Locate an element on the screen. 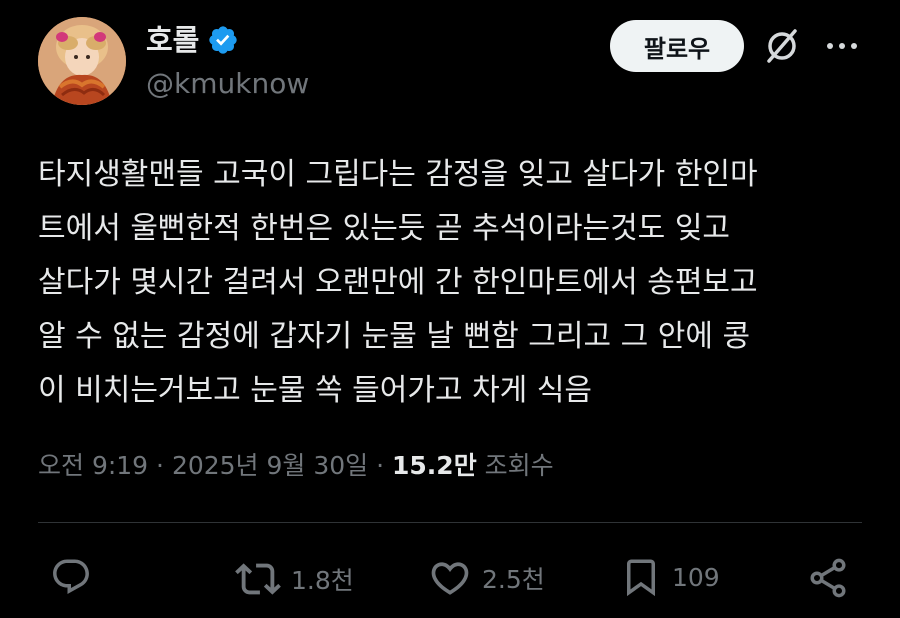 The image size is (900, 618). action-bar: 1.8천 2.5천 109 is located at coordinates (450, 578).